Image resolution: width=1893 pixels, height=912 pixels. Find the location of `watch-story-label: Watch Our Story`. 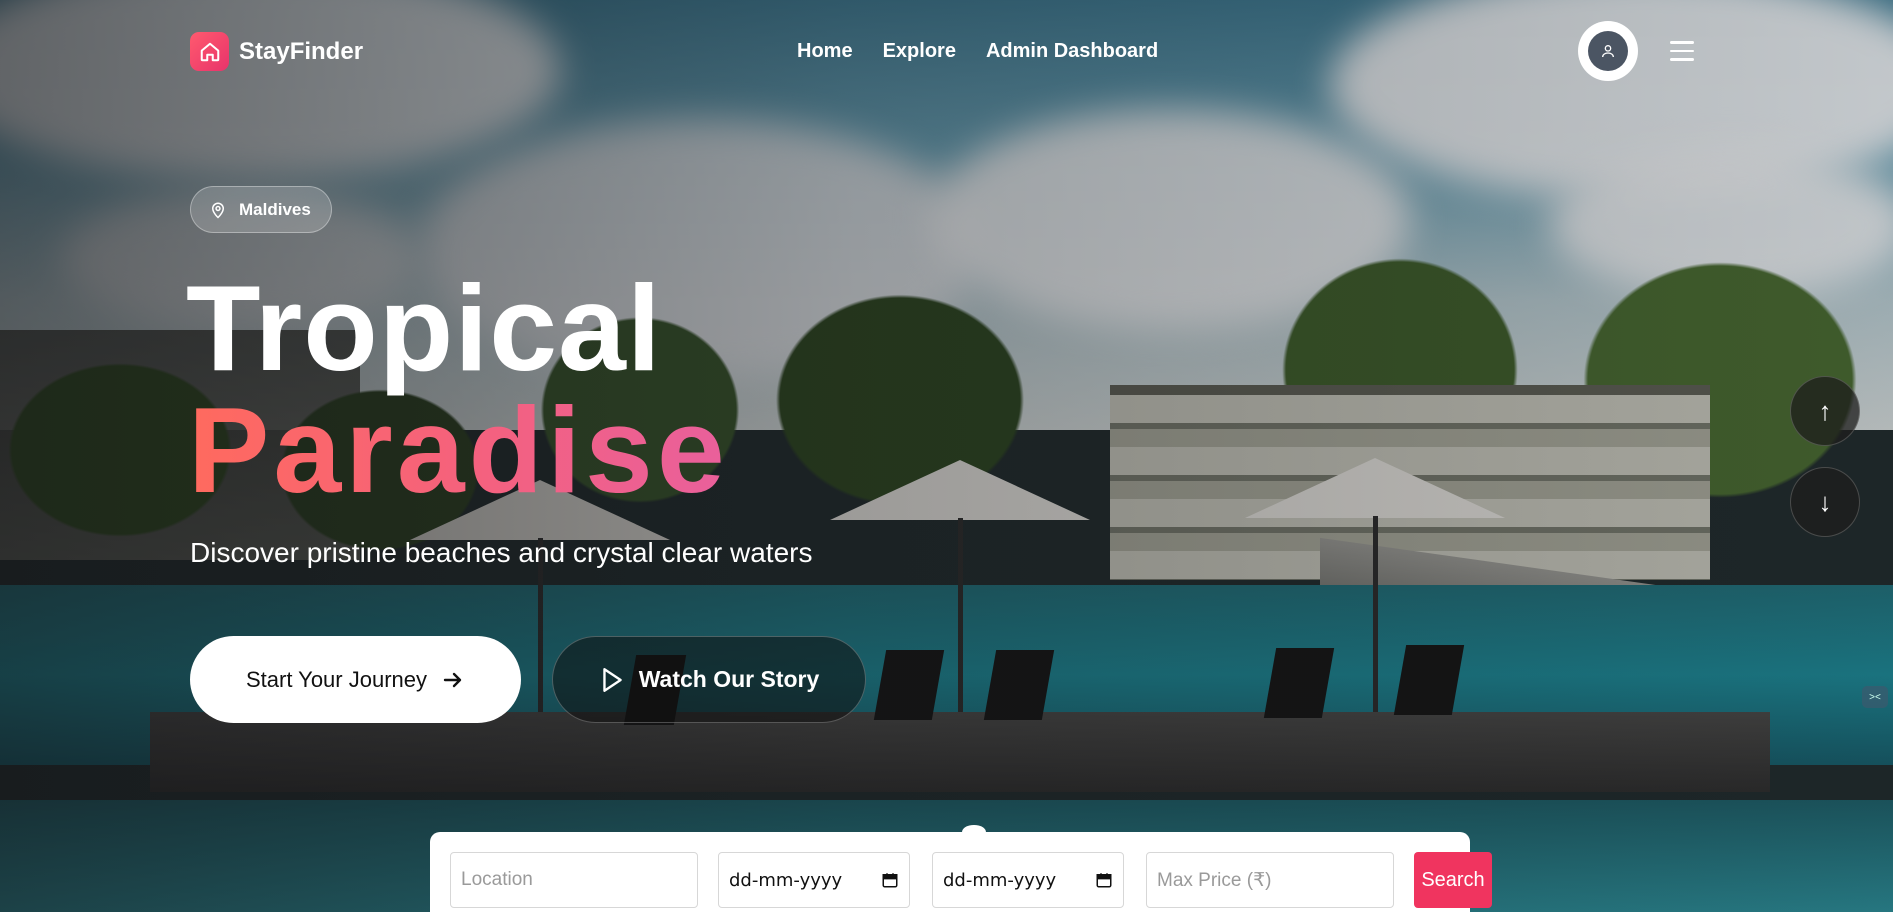

watch-story-label: Watch Our Story is located at coordinates (729, 679).